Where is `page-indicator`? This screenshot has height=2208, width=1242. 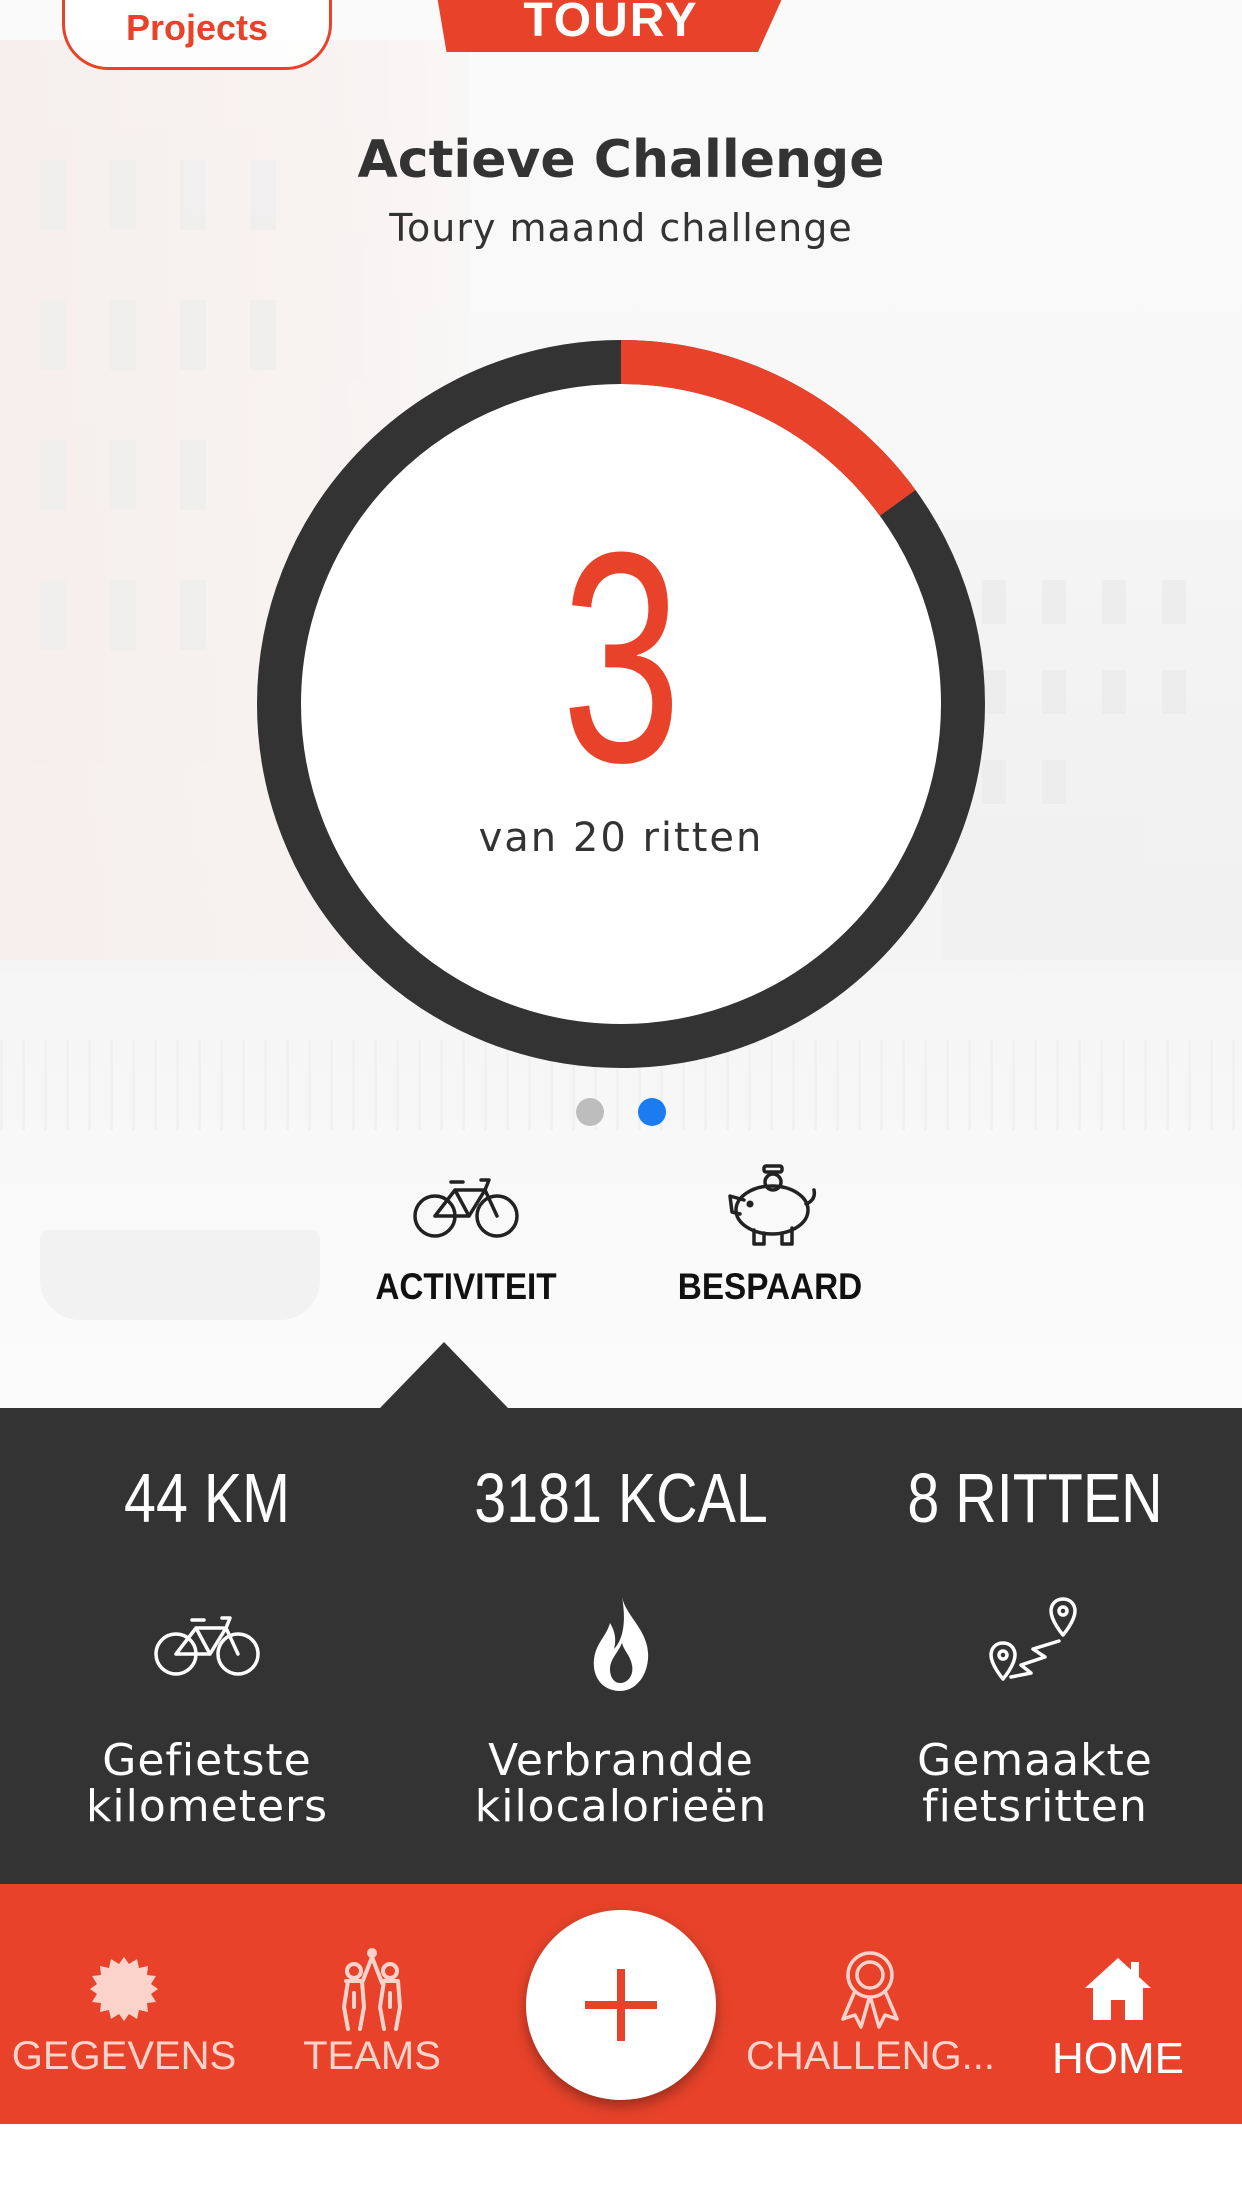
page-indicator is located at coordinates (621, 1112).